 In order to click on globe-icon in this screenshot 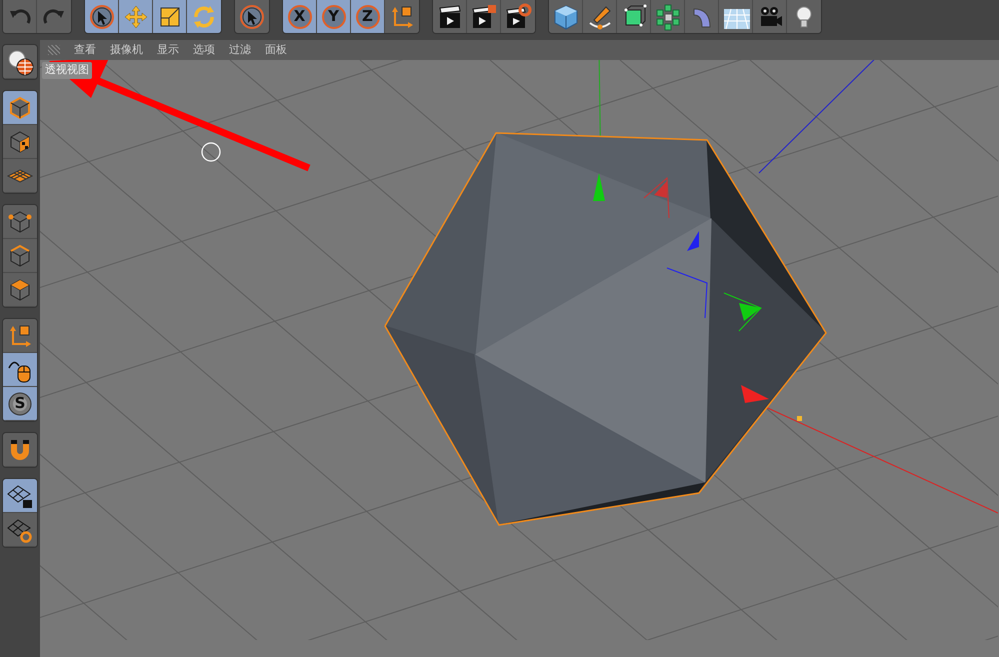, I will do `click(20, 62)`.